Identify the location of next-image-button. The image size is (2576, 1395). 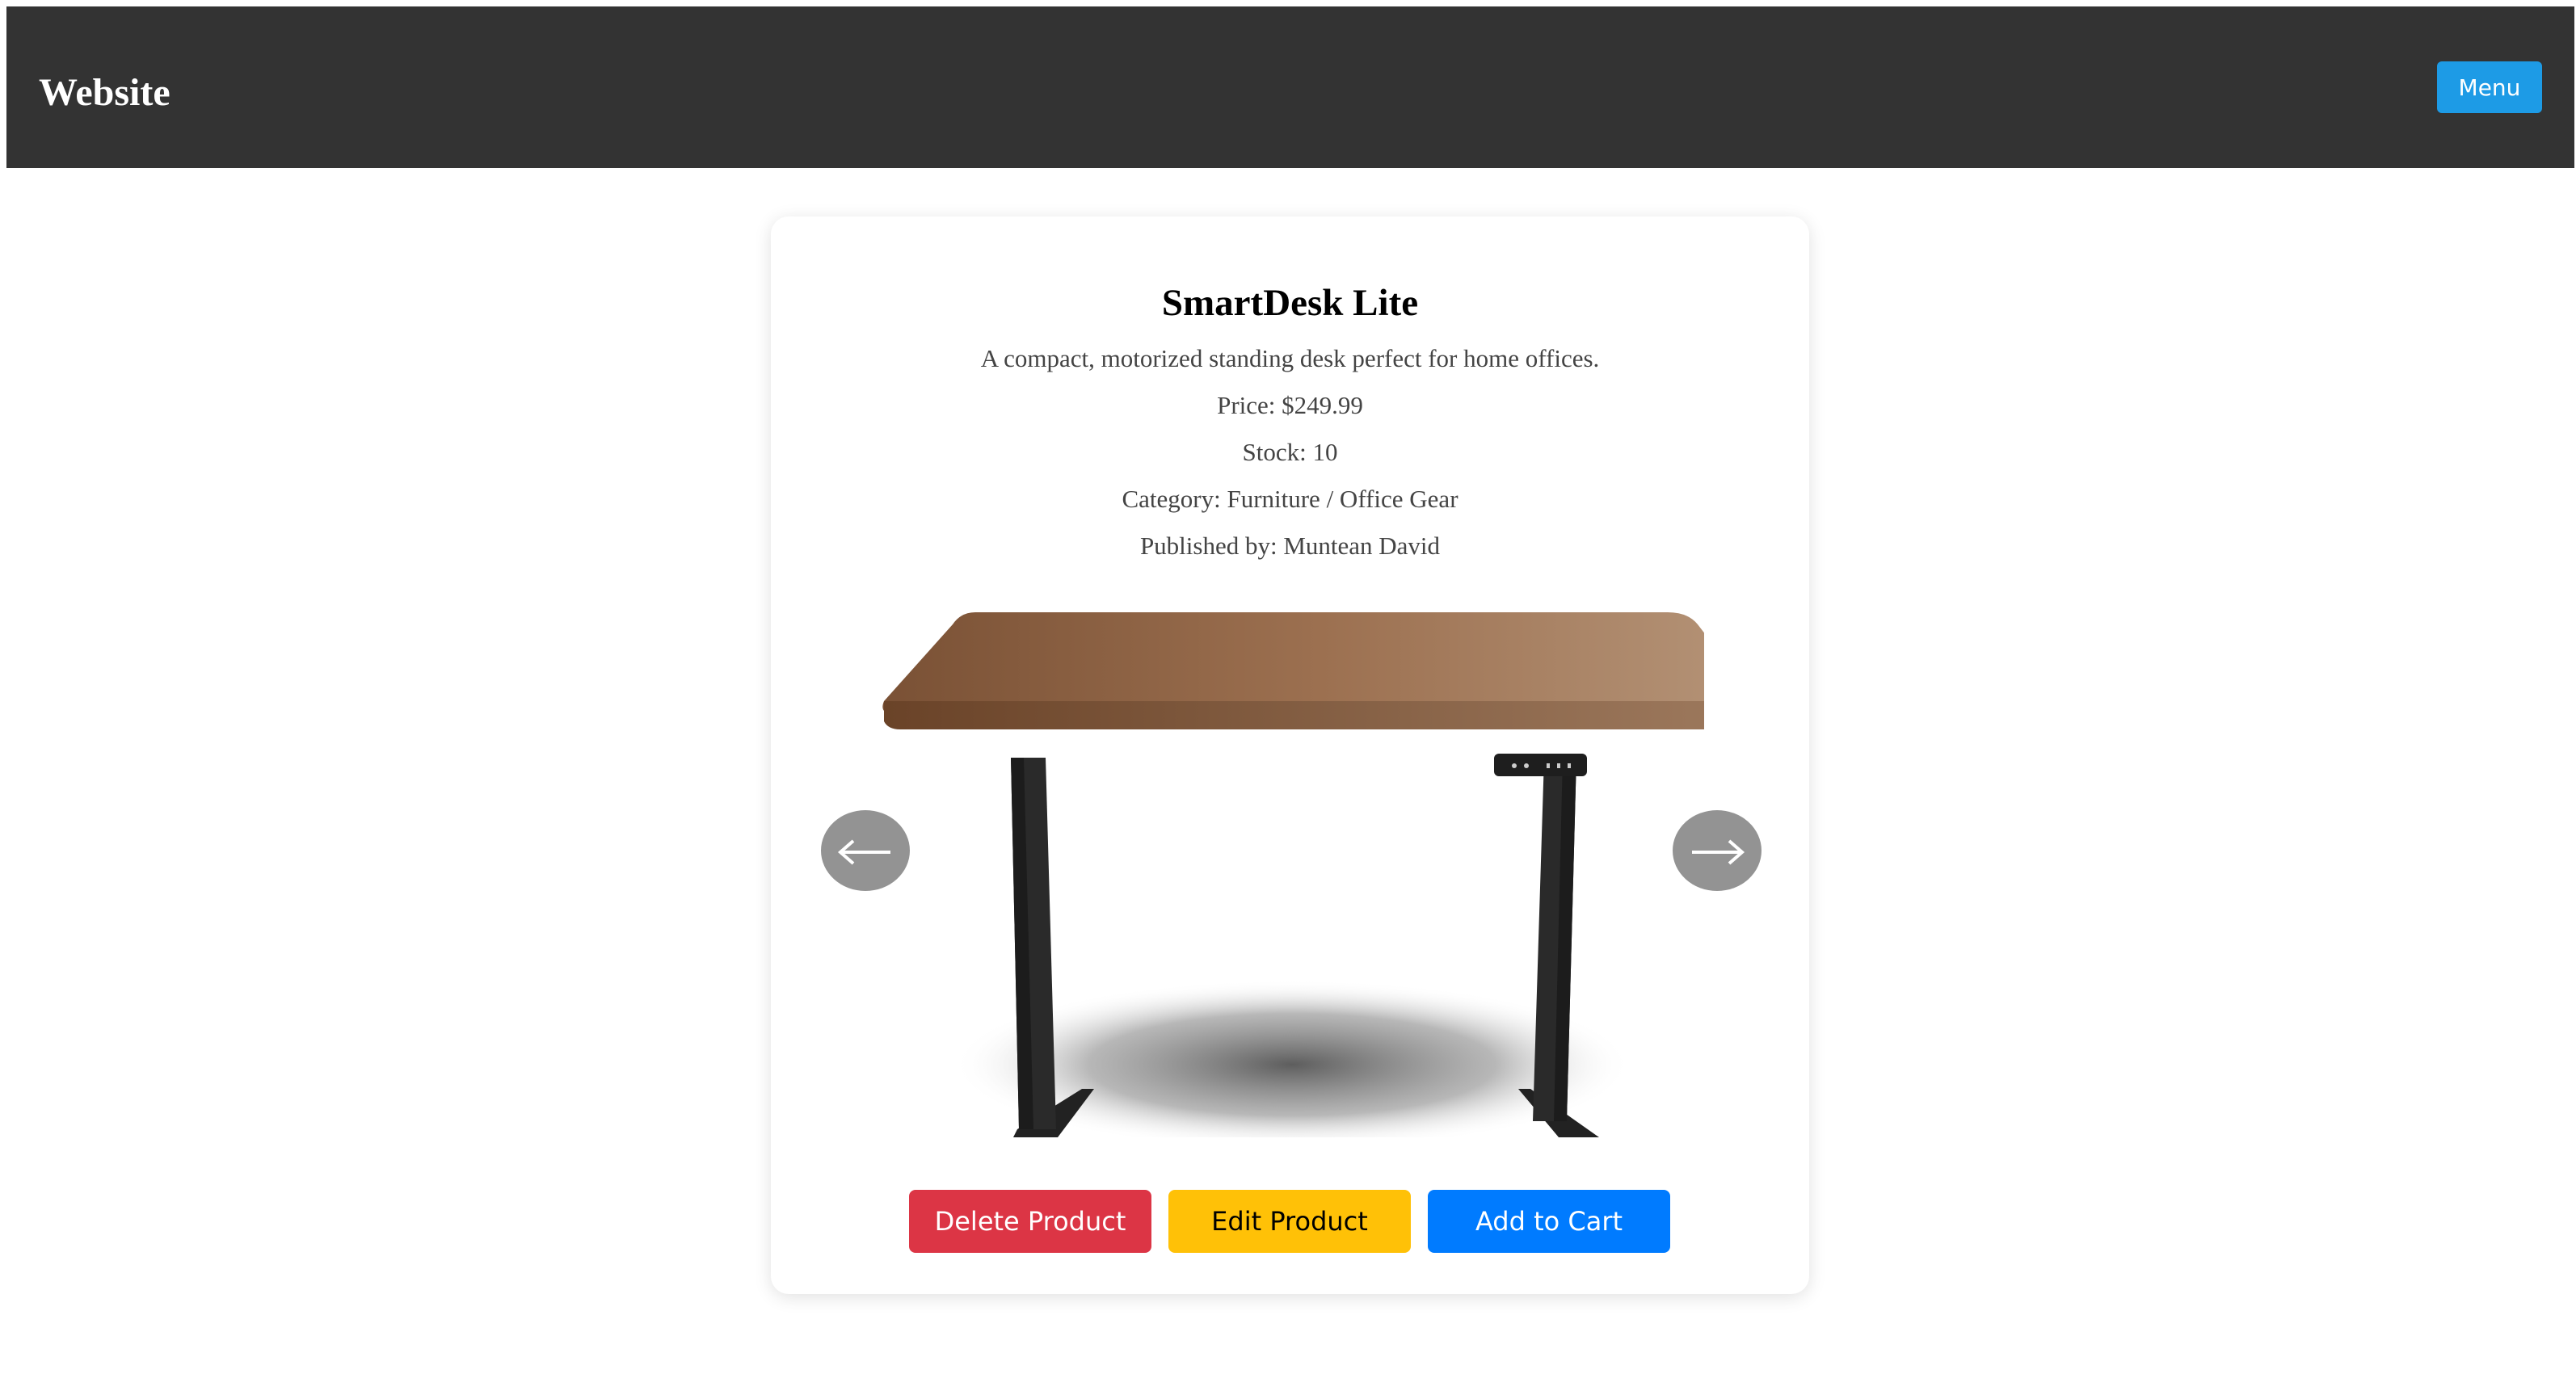
(1717, 850).